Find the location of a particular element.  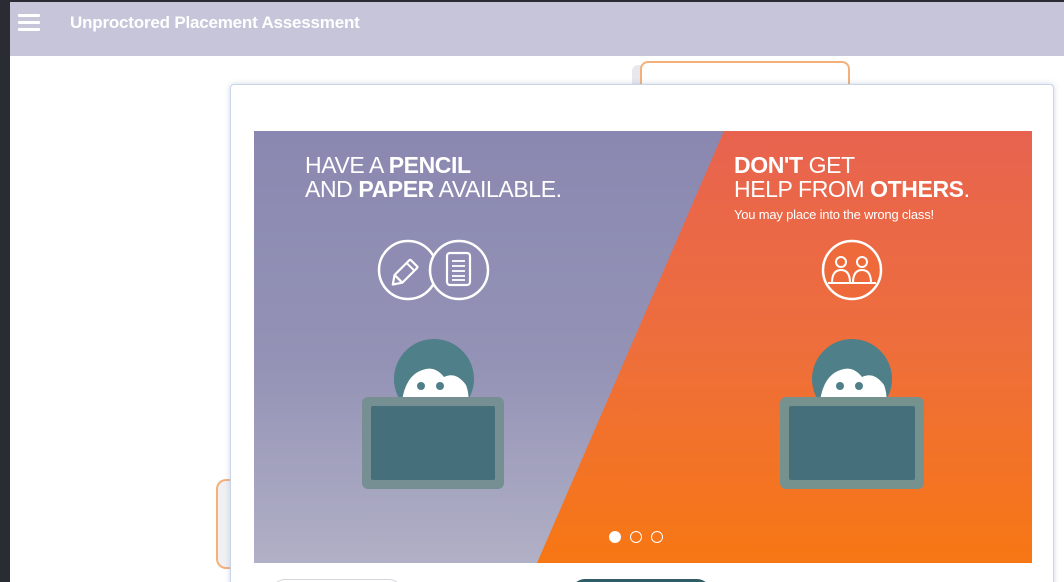

top-bar: Unproctored Placement Assessment is located at coordinates (537, 29).